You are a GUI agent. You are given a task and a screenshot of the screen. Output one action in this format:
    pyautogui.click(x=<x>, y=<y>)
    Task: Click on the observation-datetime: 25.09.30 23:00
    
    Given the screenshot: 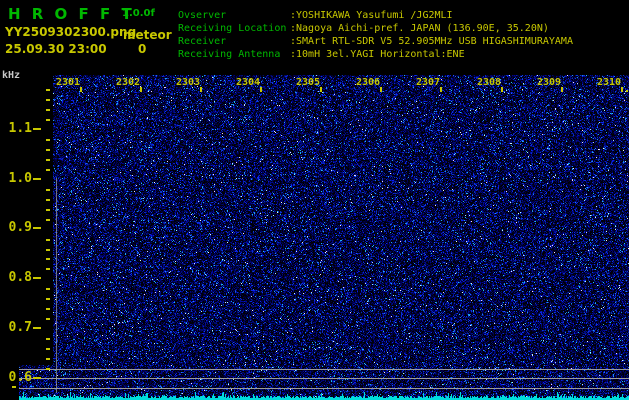 What is the action you would take?
    pyautogui.click(x=56, y=49)
    